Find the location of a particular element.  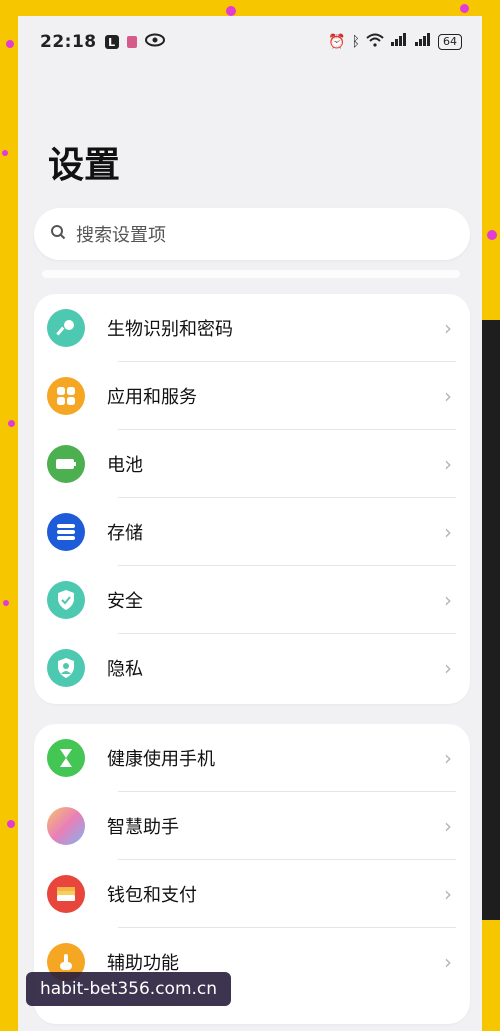

search-bar: 搜索设置项 is located at coordinates (252, 234).